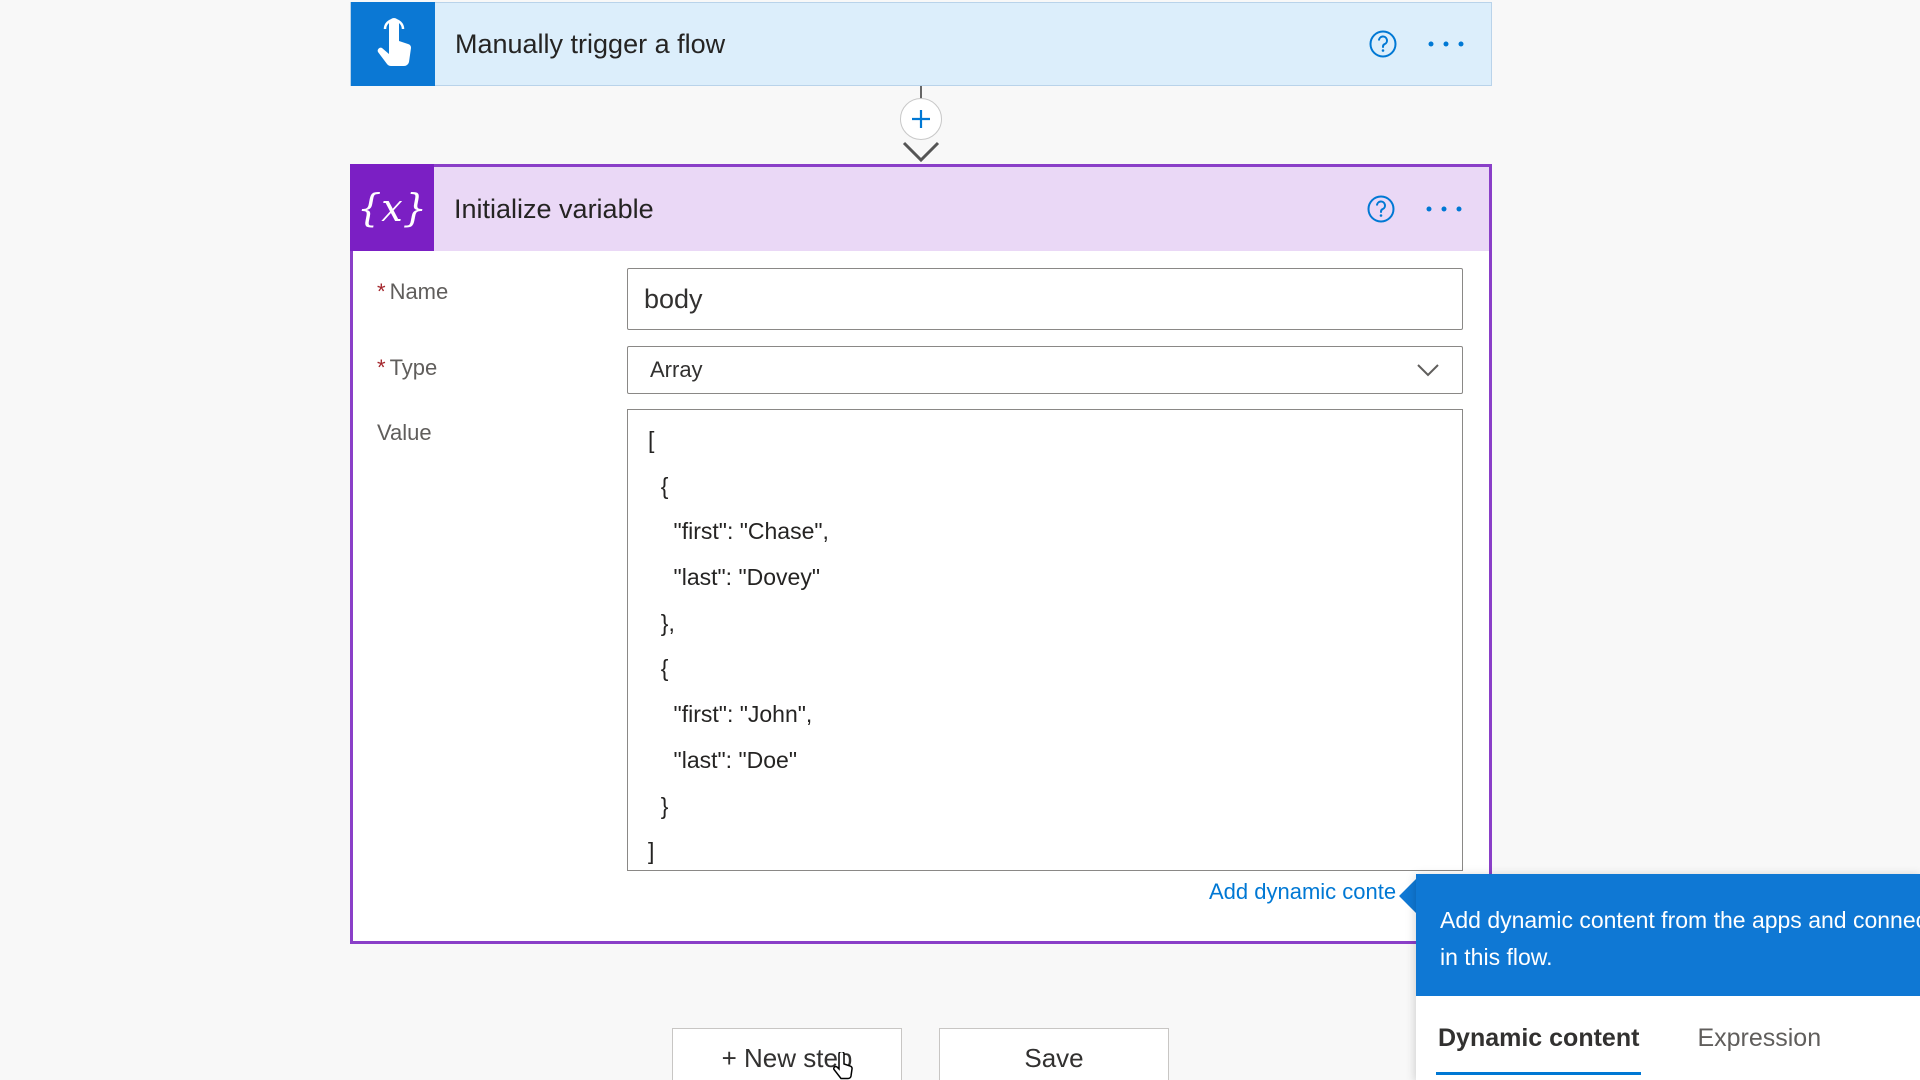 The width and height of the screenshot is (1920, 1080). What do you see at coordinates (1045, 370) in the screenshot?
I see `type-dropdown: Array` at bounding box center [1045, 370].